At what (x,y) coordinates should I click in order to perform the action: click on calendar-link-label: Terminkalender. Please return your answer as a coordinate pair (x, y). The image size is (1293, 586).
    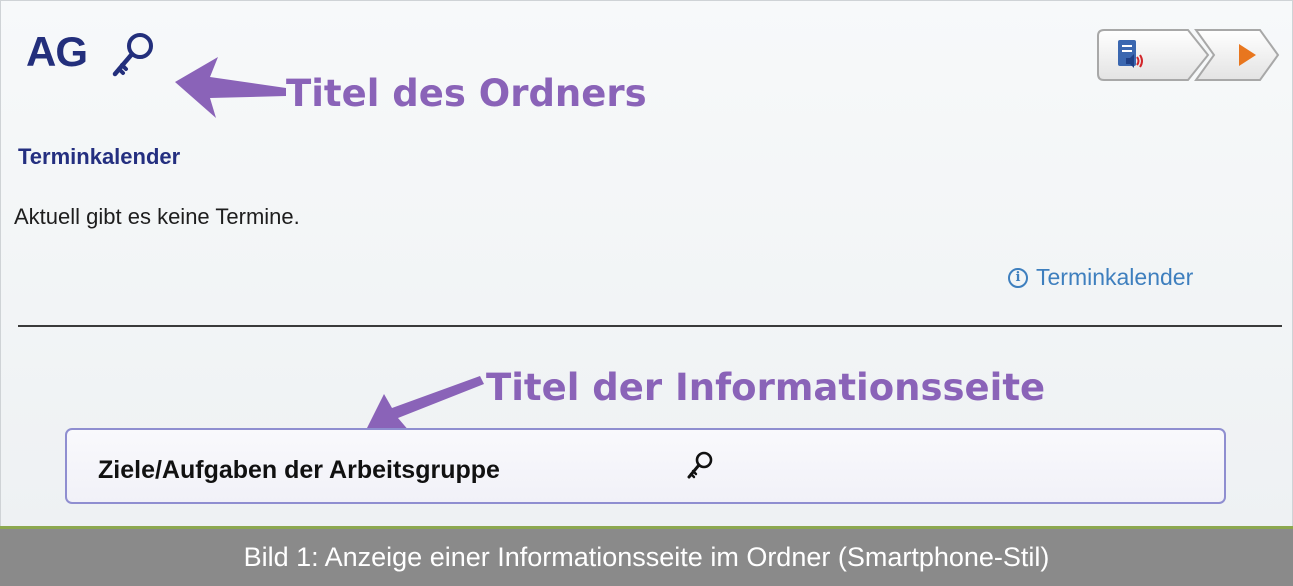
    Looking at the image, I should click on (1115, 277).